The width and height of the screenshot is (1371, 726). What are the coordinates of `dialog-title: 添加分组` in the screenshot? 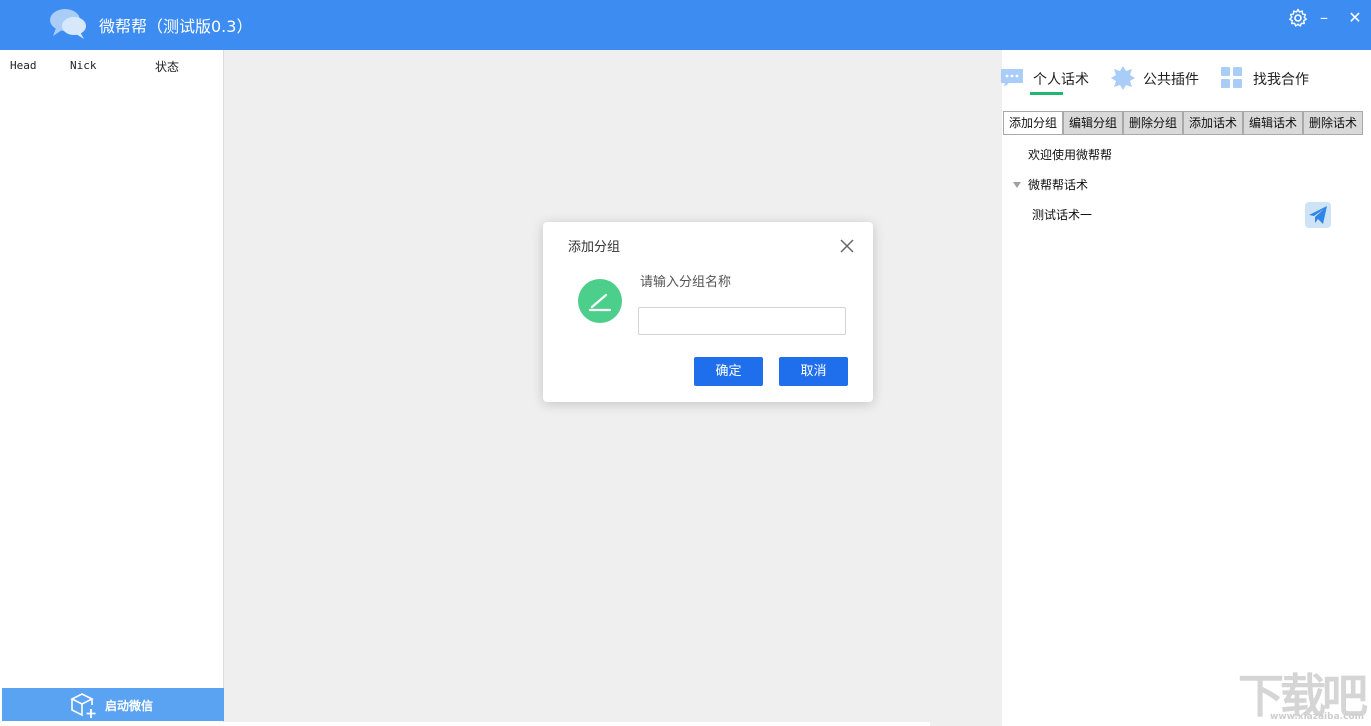 It's located at (594, 247).